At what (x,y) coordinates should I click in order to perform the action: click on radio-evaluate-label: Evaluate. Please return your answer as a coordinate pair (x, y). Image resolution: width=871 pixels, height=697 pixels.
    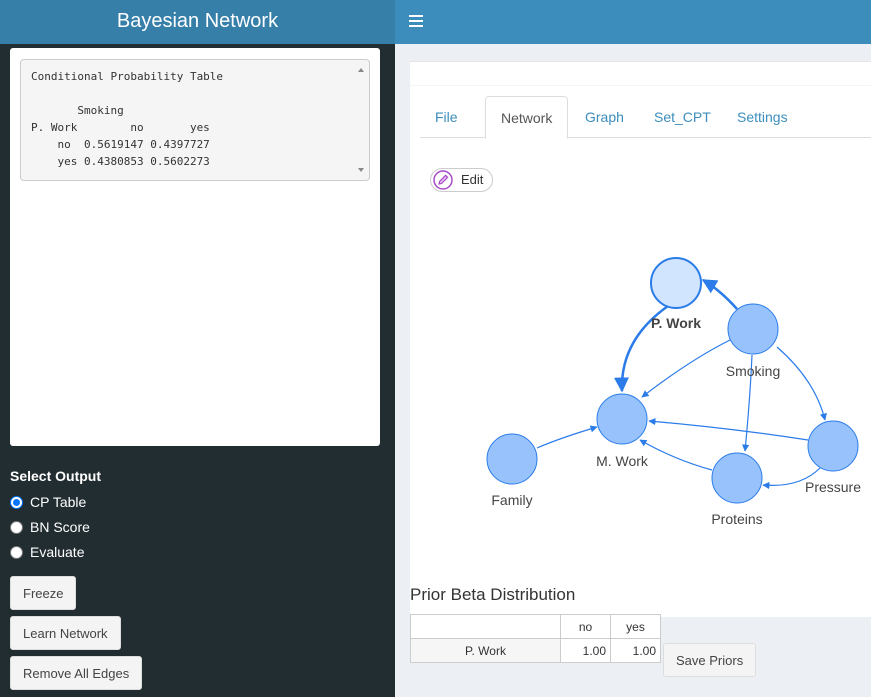
    Looking at the image, I should click on (57, 552).